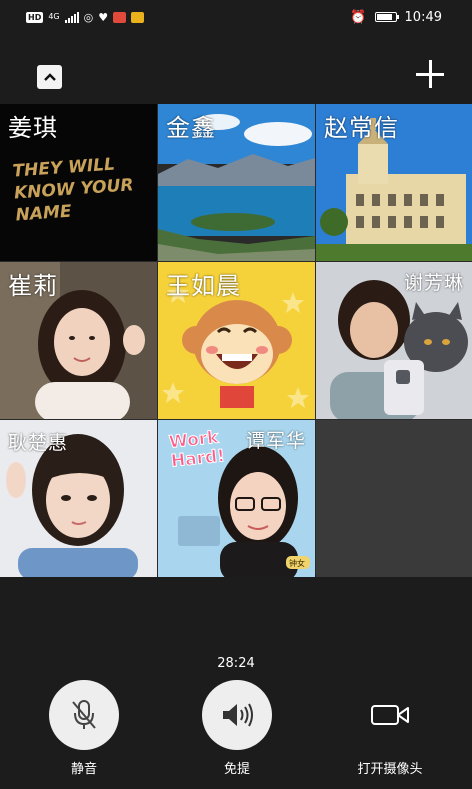 The height and width of the screenshot is (789, 472). What do you see at coordinates (54, 16) in the screenshot?
I see `network-type: 4G` at bounding box center [54, 16].